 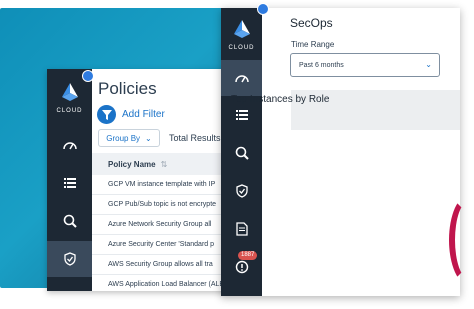 I want to click on alert-count-badge: 1887, so click(x=248, y=255).